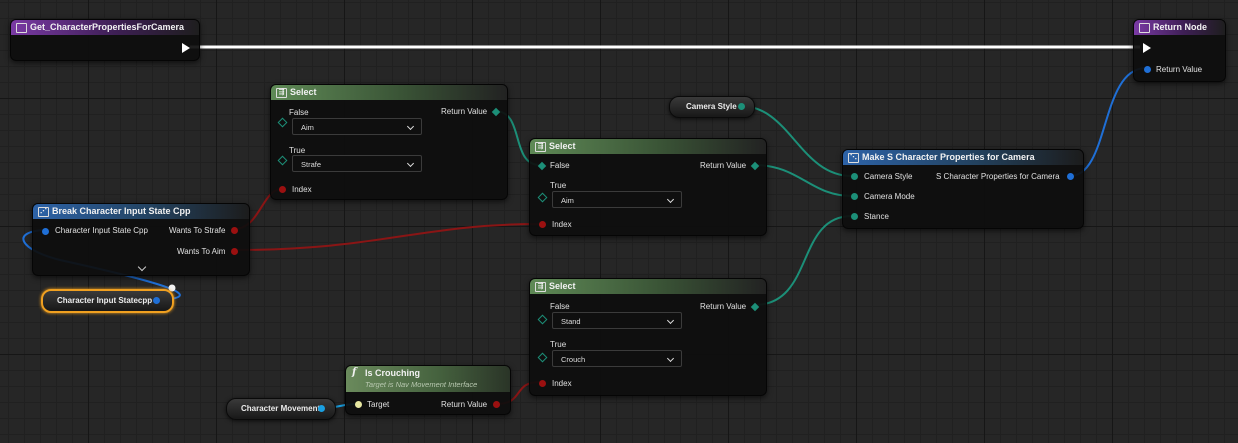 This screenshot has width=1238, height=443. Describe the element at coordinates (1147, 48) in the screenshot. I see `exec-in-pin` at that location.